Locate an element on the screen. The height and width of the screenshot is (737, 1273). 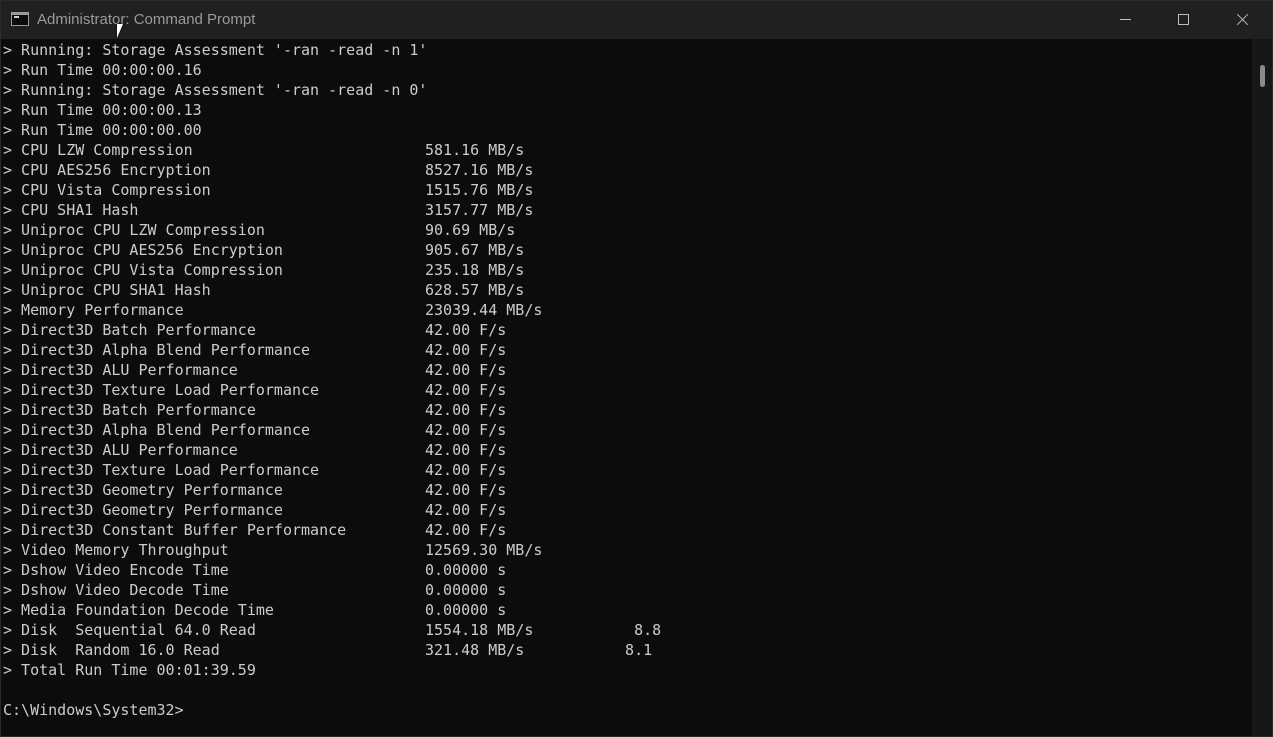
mouse-pointer-icon is located at coordinates (120, 31).